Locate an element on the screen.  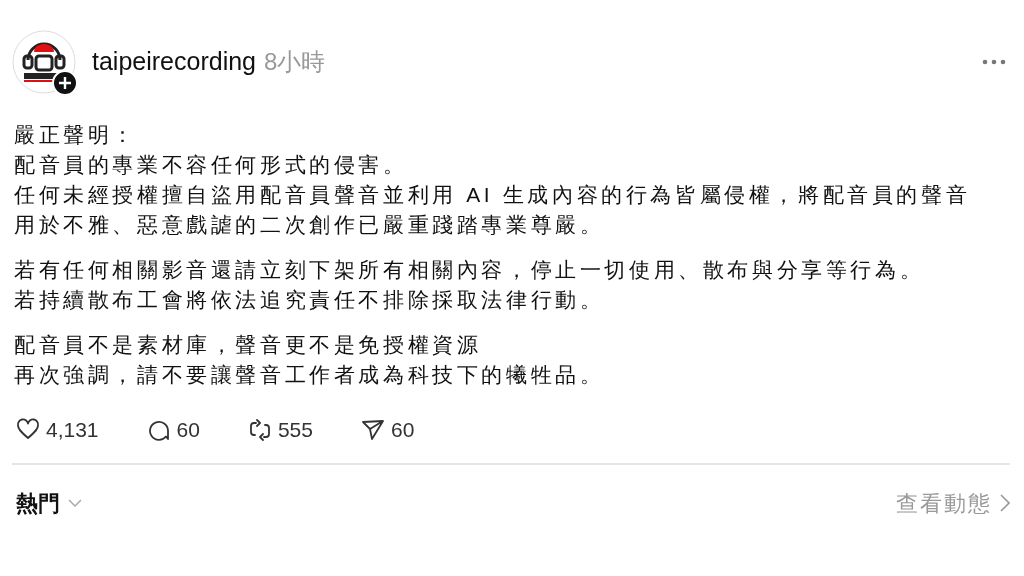
repost-icon is located at coordinates (259, 429).